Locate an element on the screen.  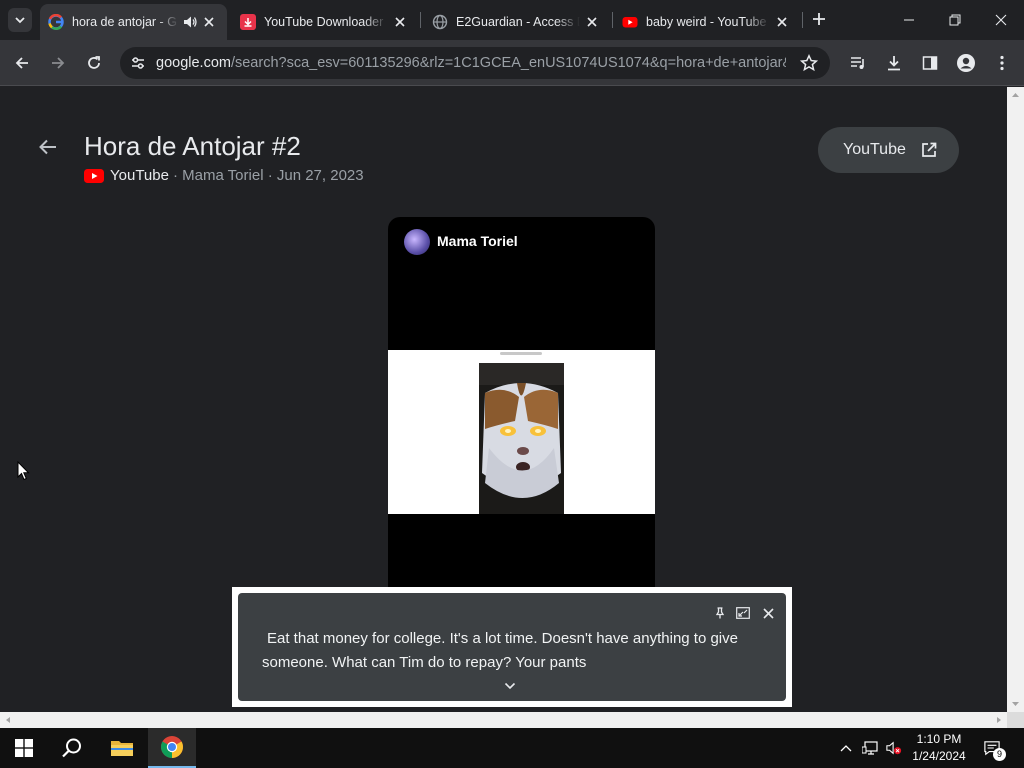
windows-icon is located at coordinates (24, 748).